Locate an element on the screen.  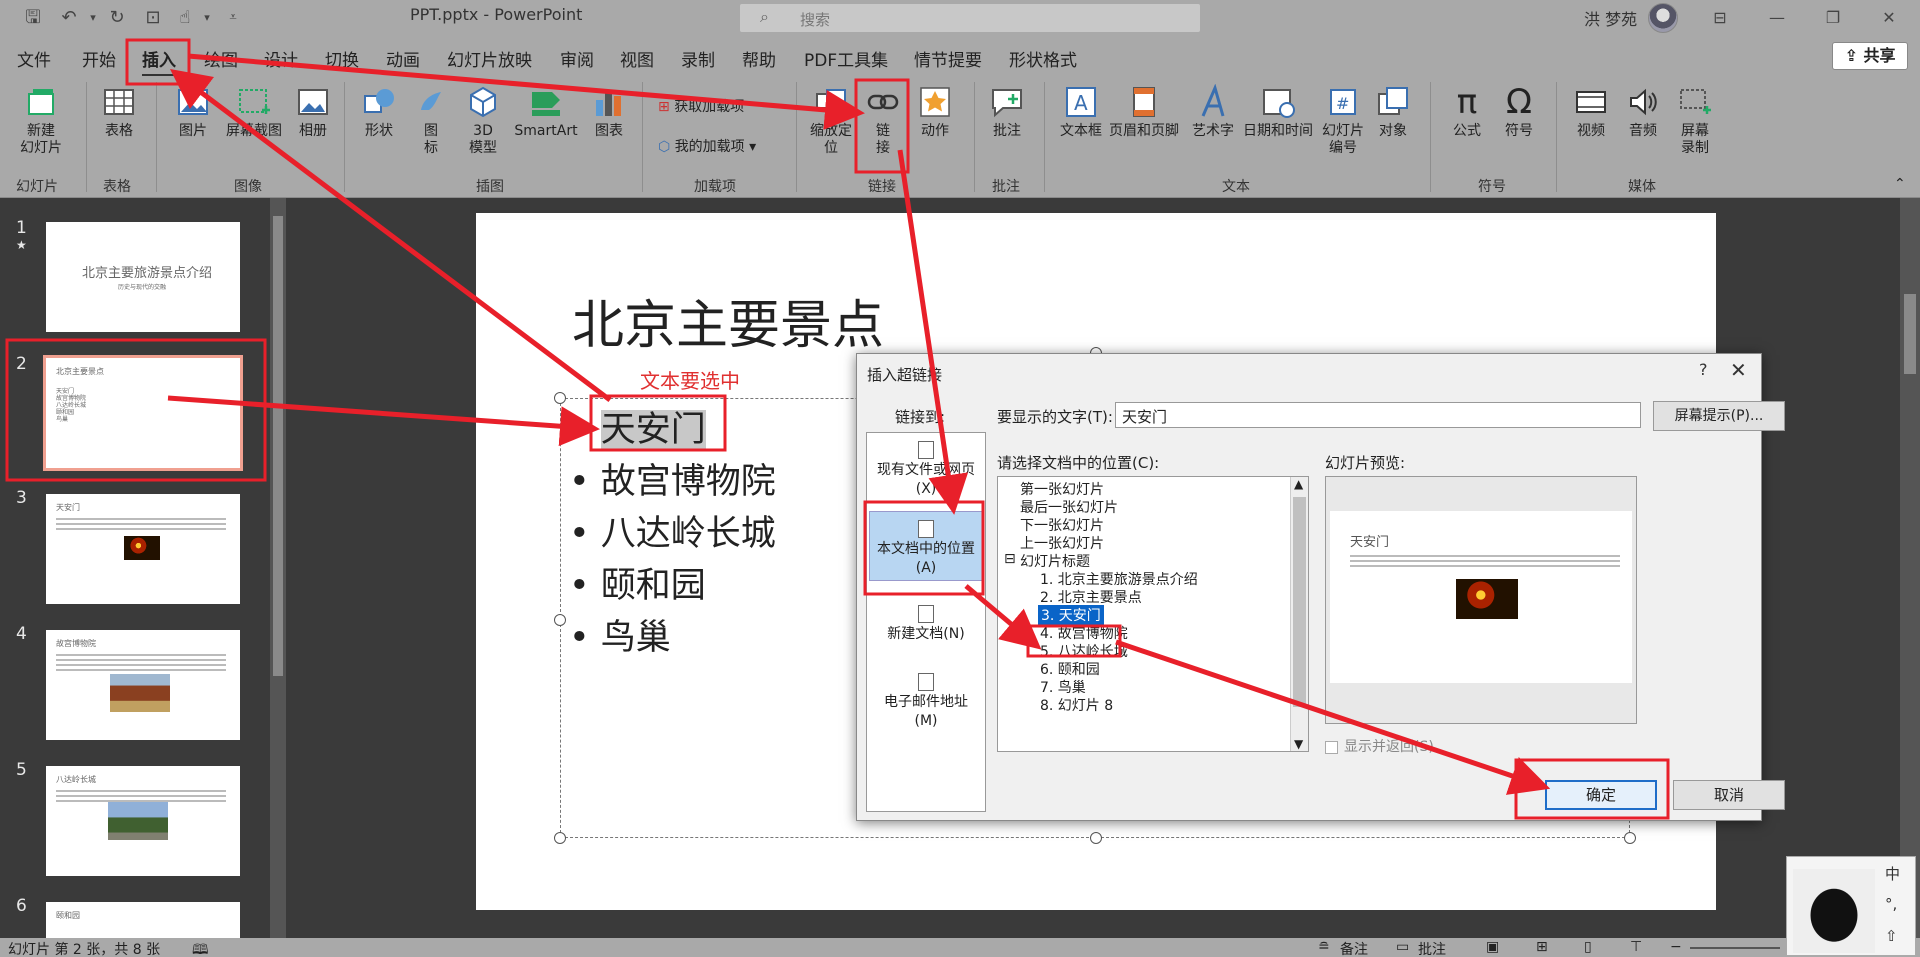
ok-button: 确定 is located at coordinates (1601, 795).